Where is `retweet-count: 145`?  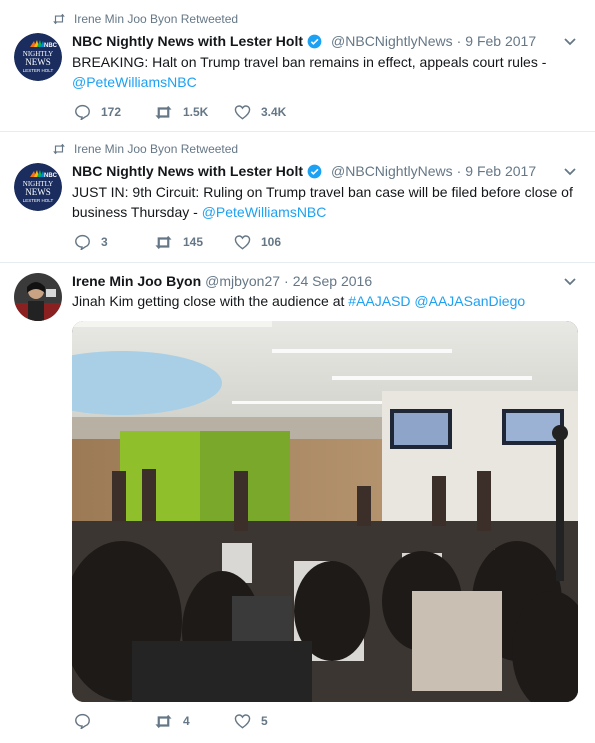
retweet-count: 145 is located at coordinates (193, 242).